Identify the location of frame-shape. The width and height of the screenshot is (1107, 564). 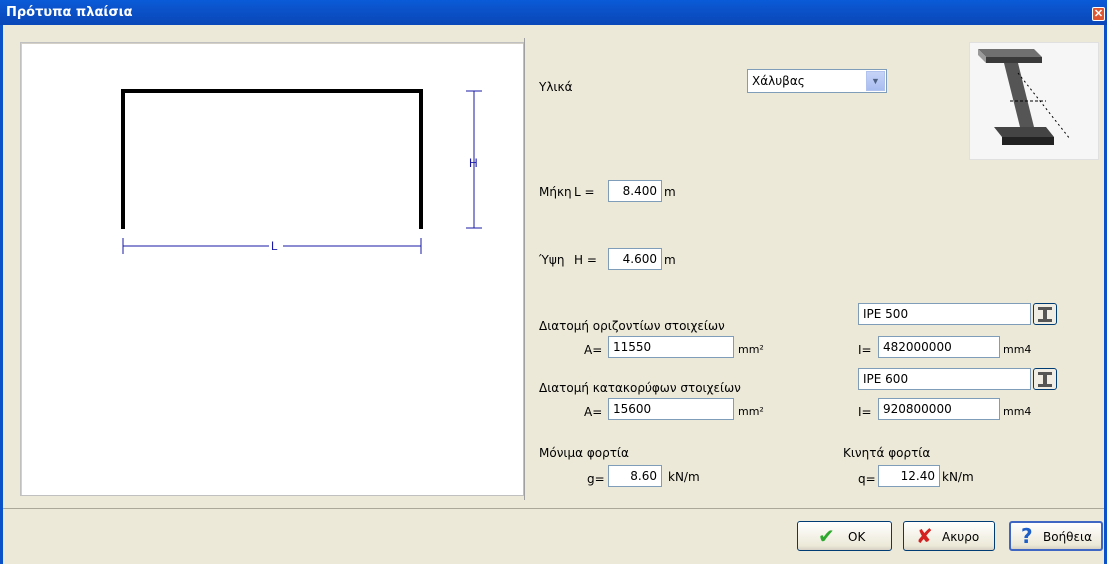
(272, 159).